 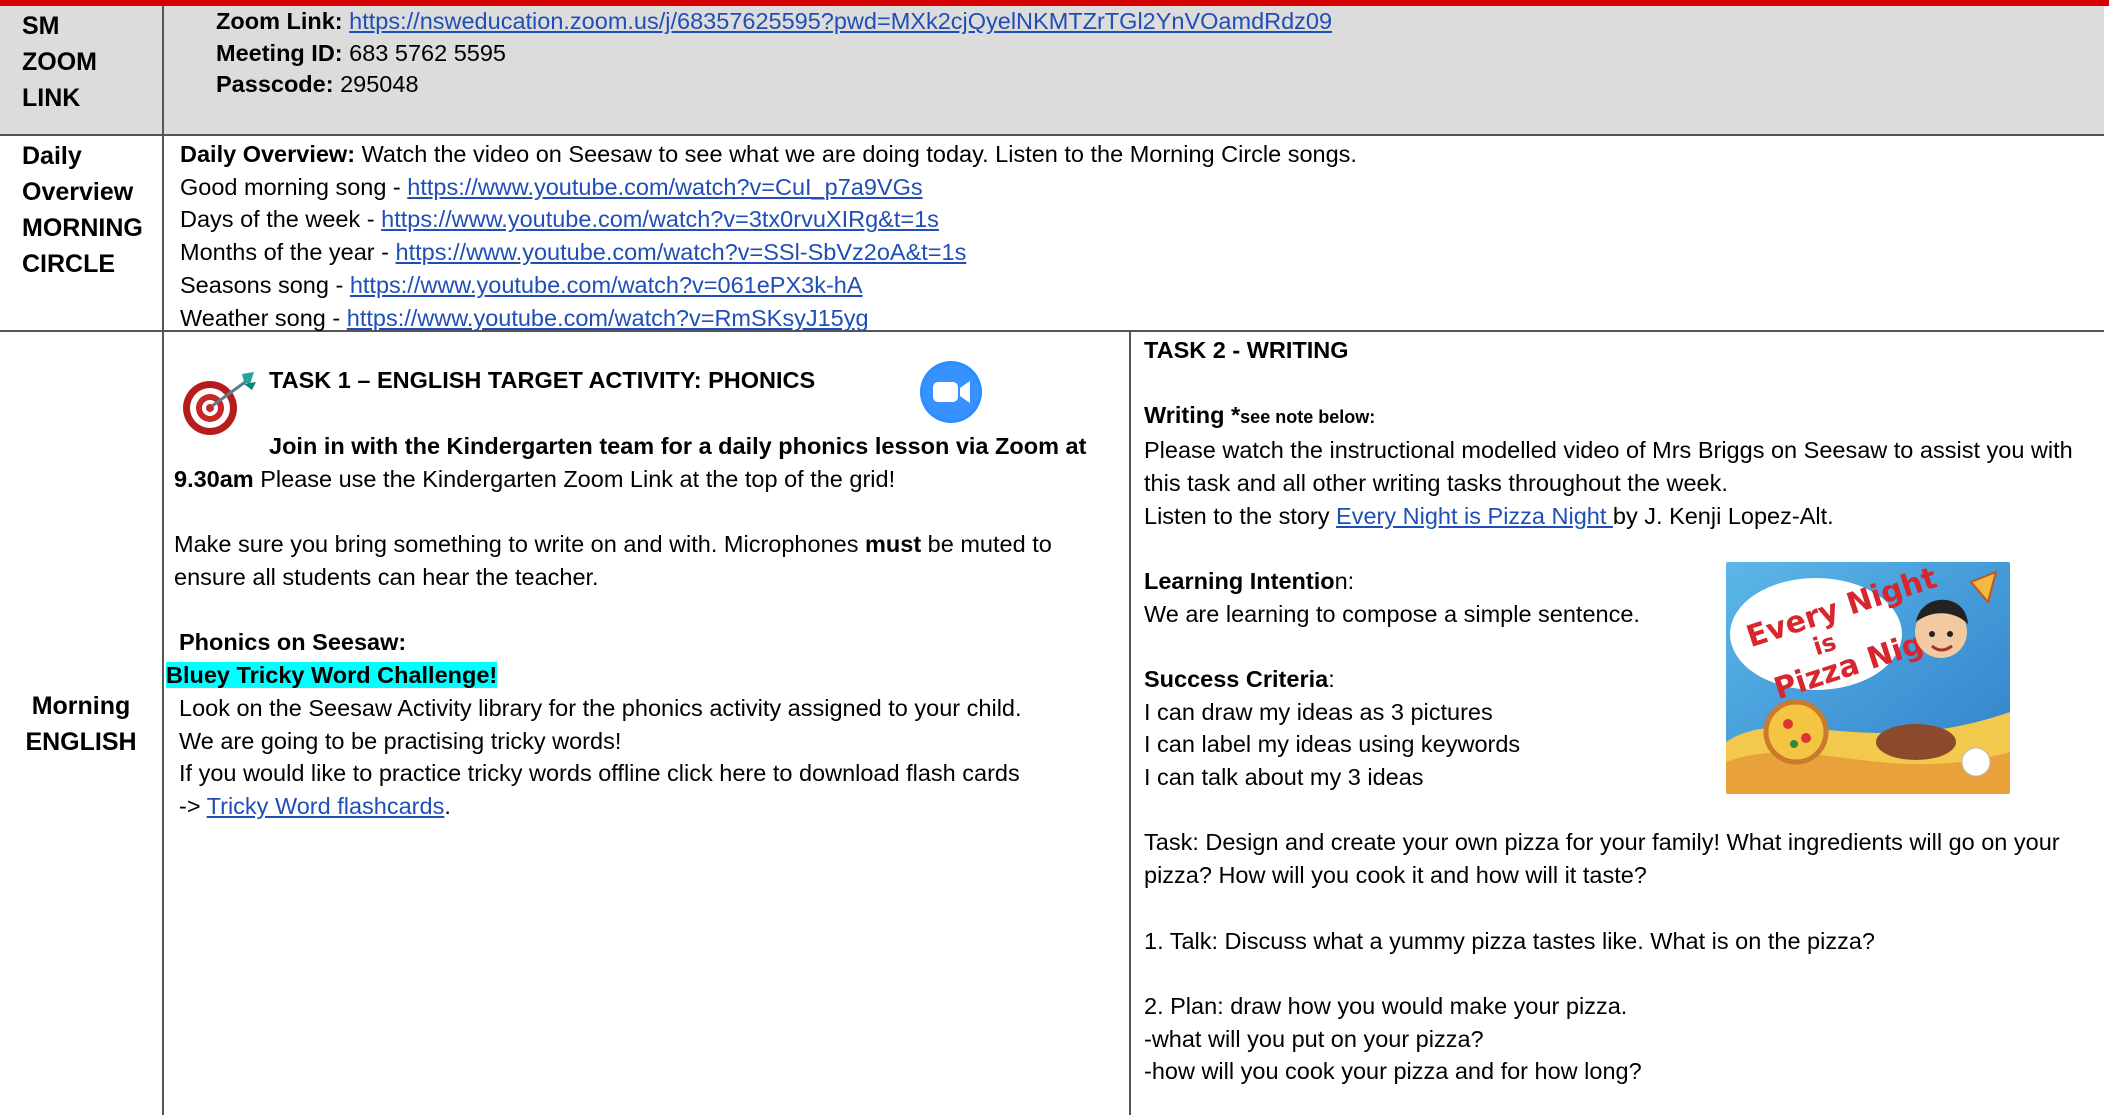 I want to click on song-name: Months of the year -, so click(x=288, y=252).